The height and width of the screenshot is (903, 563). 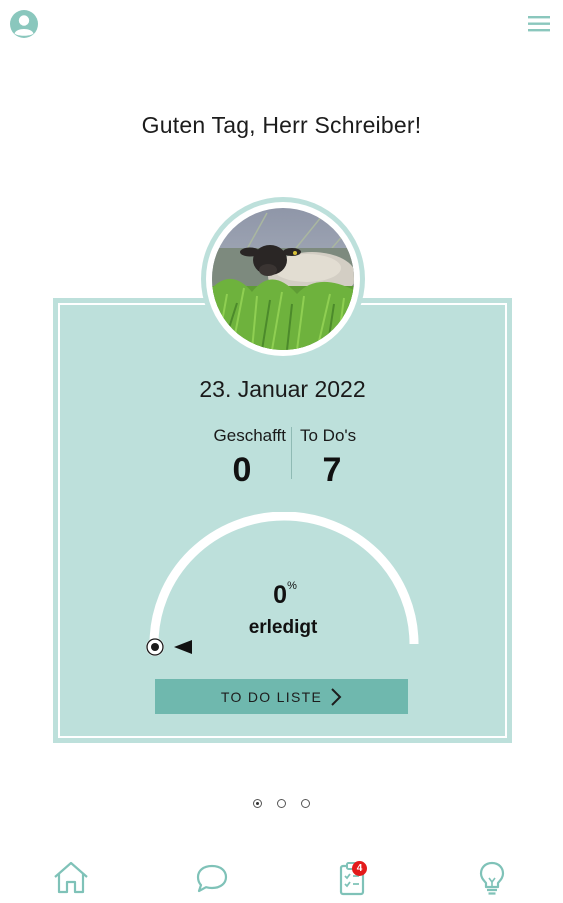 I want to click on lightbulb-icon, so click(x=492, y=878).